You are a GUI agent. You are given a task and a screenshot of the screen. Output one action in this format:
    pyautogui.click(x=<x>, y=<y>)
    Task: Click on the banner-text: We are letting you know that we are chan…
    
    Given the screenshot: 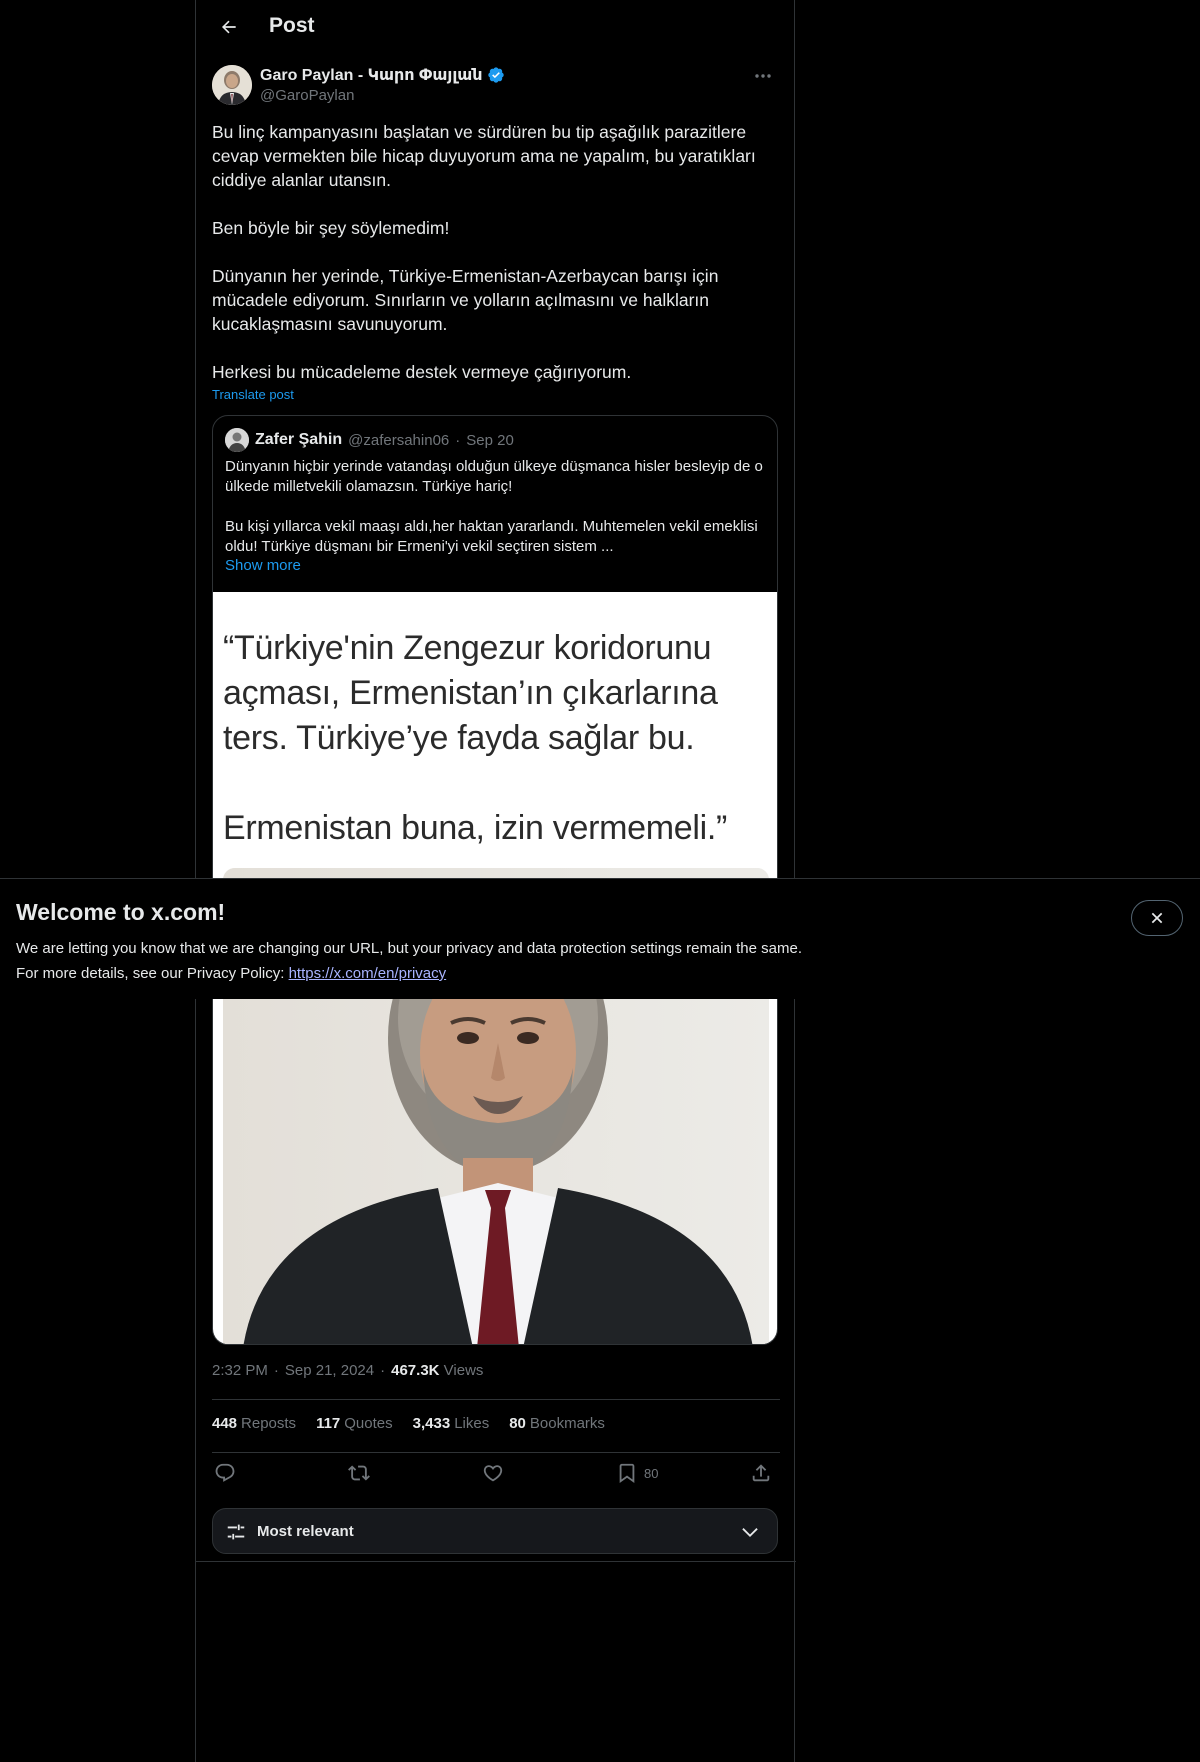 What is the action you would take?
    pyautogui.click(x=409, y=961)
    